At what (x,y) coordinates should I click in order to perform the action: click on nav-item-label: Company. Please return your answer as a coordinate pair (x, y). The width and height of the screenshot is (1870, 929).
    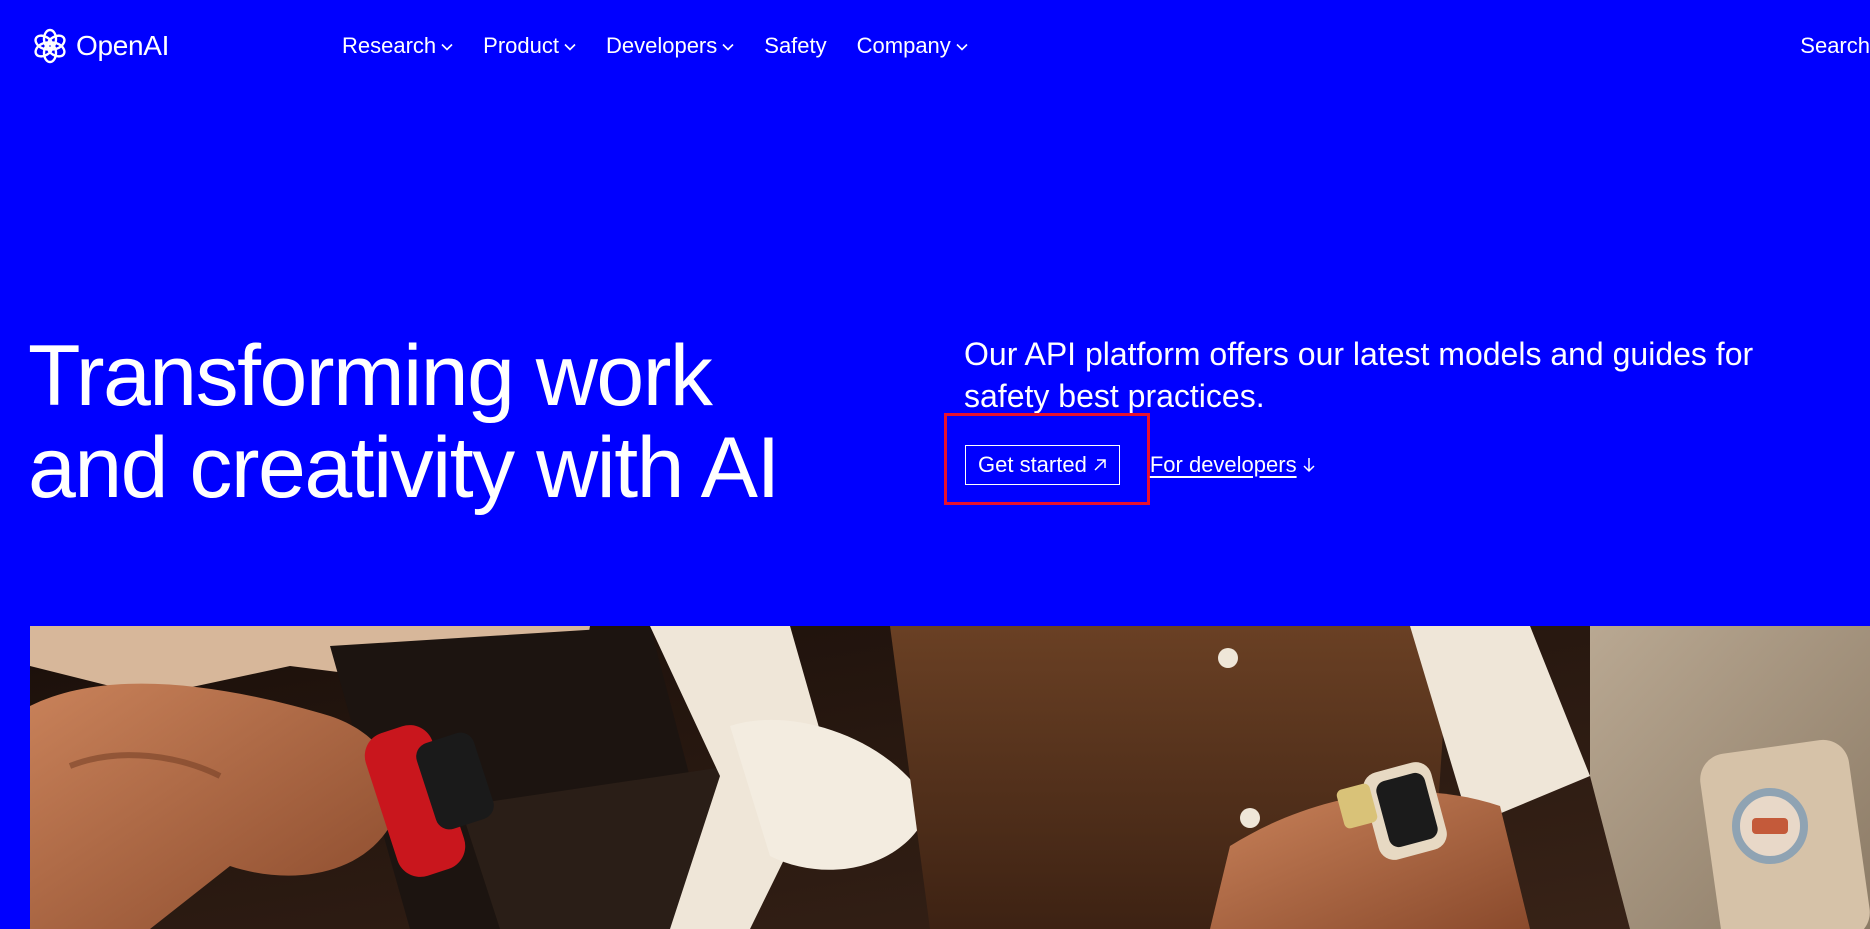
    Looking at the image, I should click on (903, 45).